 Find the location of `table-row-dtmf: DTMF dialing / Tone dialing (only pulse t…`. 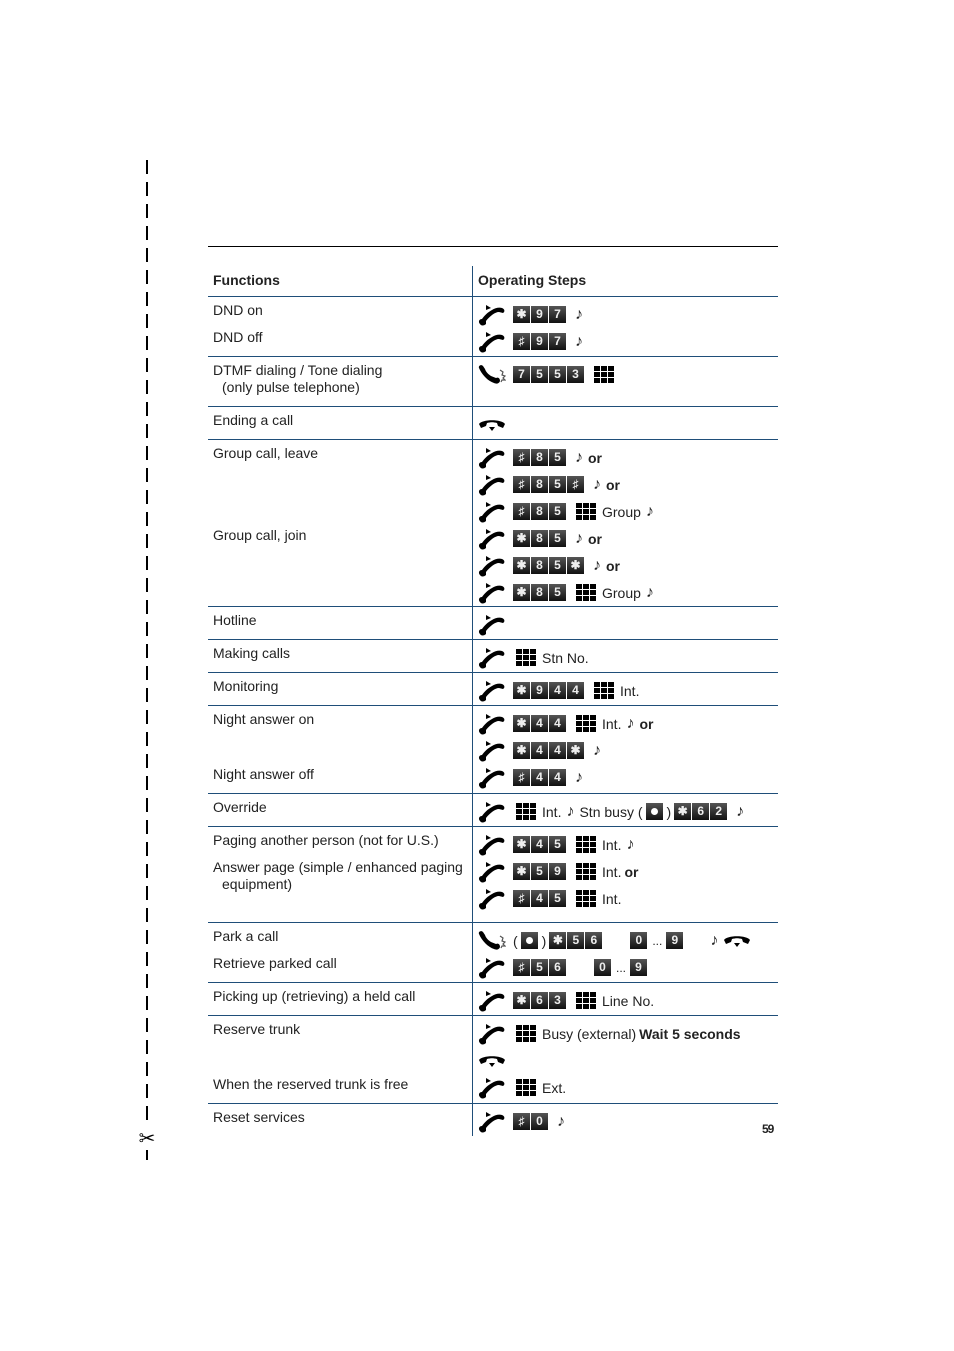

table-row-dtmf: DTMF dialing / Tone dialing (only pulse t… is located at coordinates (493, 381).